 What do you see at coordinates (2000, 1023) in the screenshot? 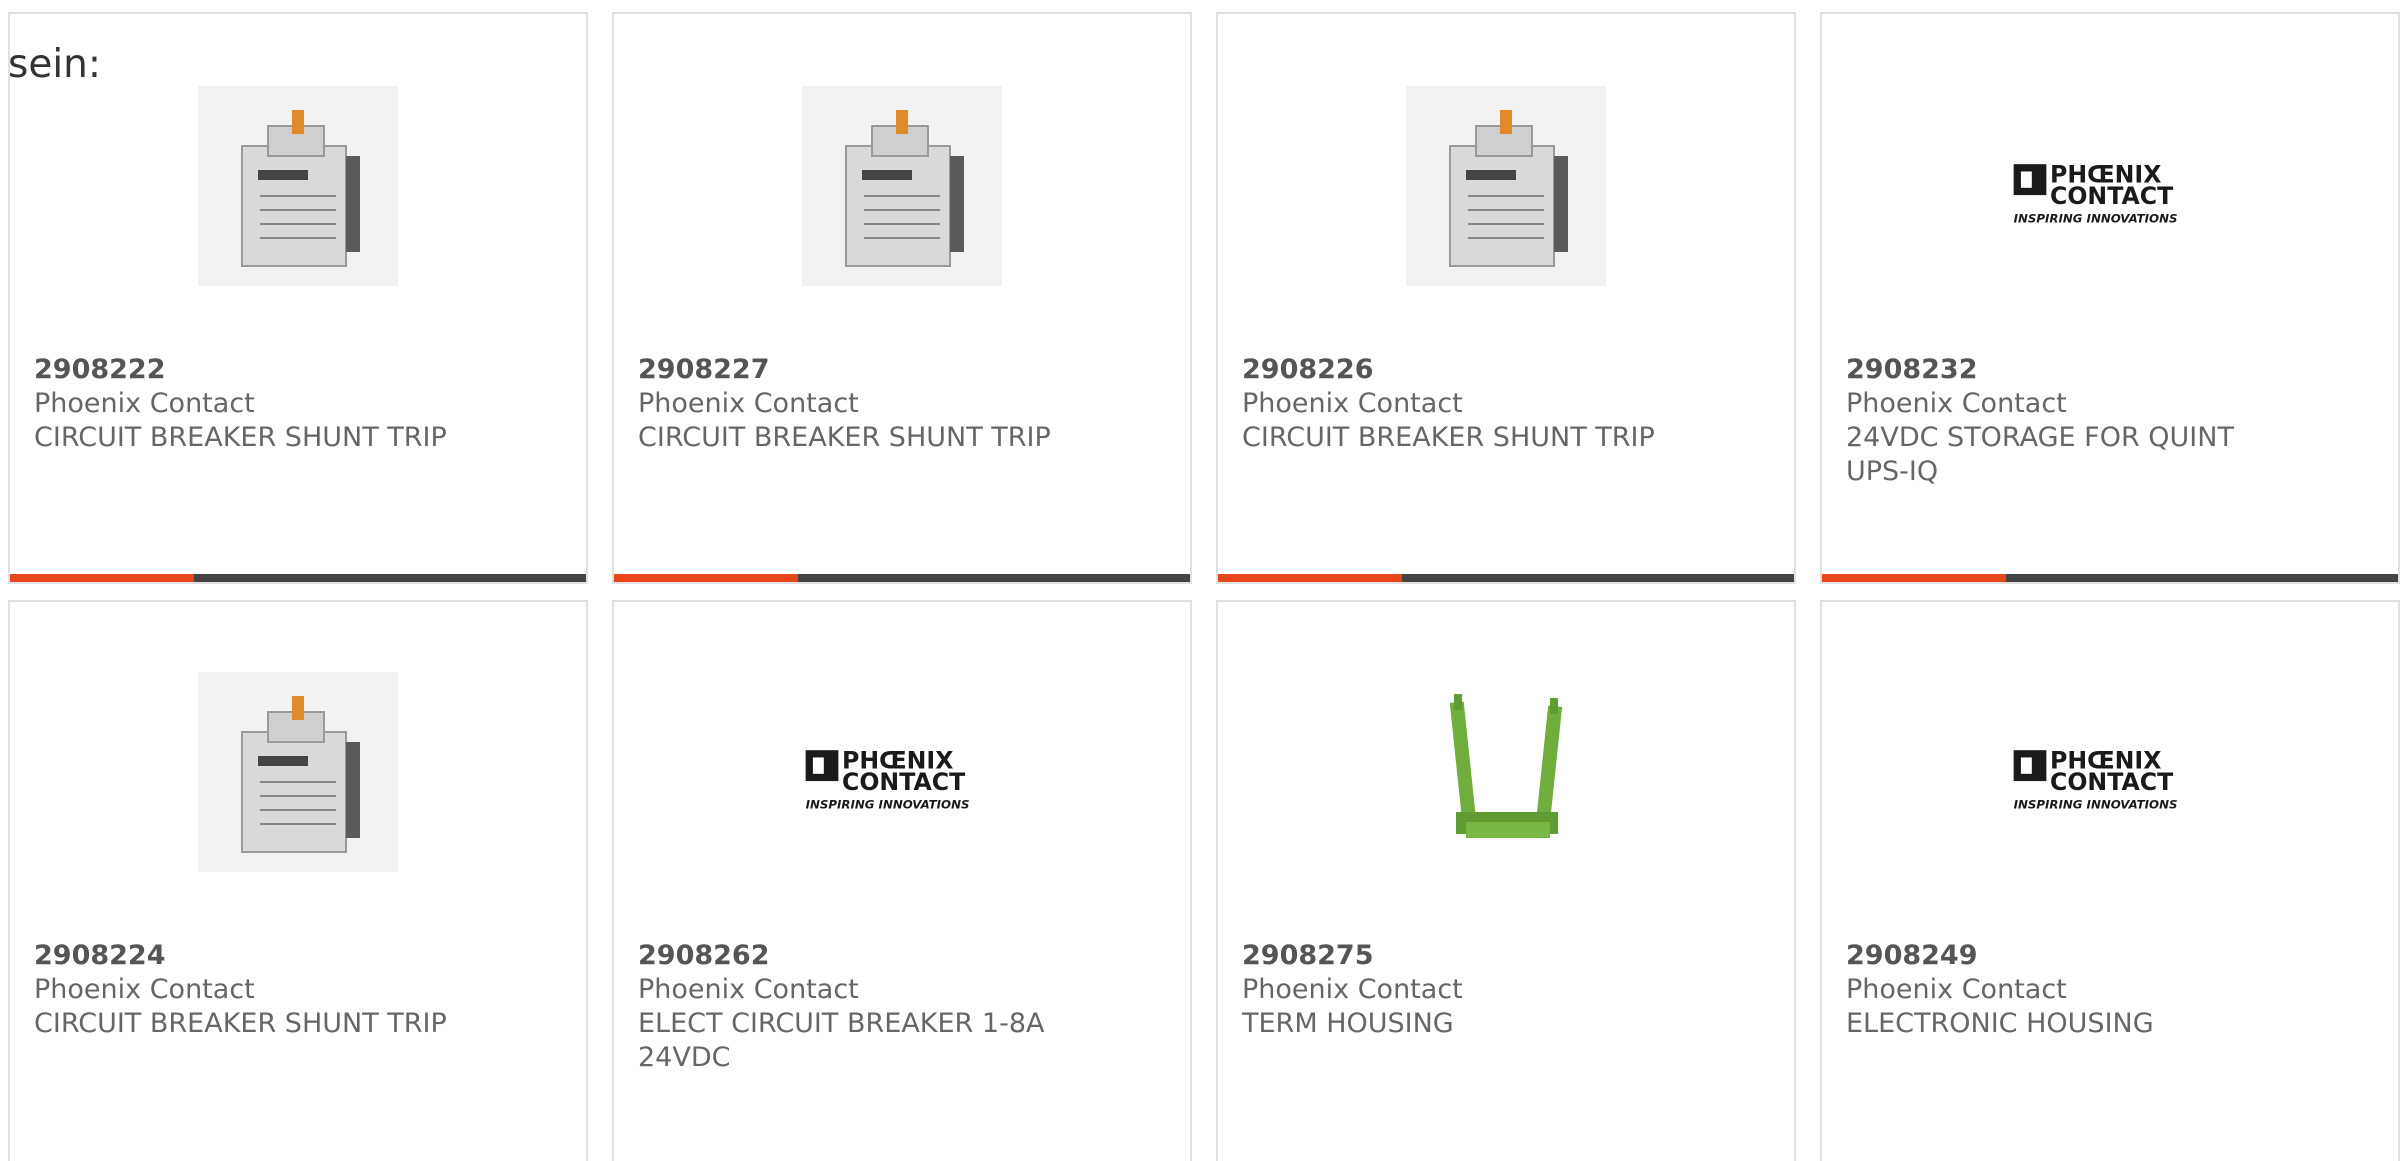
I see `product-description: ELECTRONIC HOUSING` at bounding box center [2000, 1023].